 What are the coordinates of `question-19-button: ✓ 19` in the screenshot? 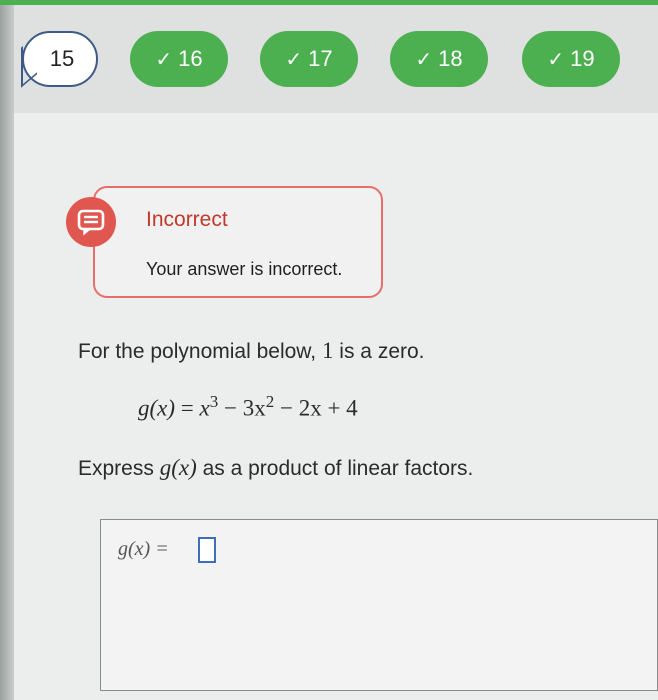 It's located at (571, 59).